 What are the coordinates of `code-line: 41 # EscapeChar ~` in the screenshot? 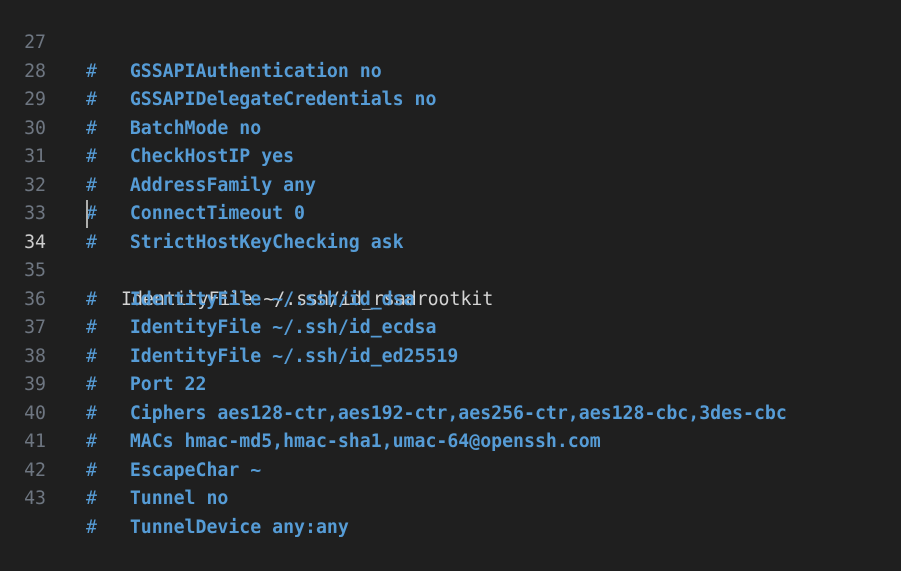 It's located at (450, 440).